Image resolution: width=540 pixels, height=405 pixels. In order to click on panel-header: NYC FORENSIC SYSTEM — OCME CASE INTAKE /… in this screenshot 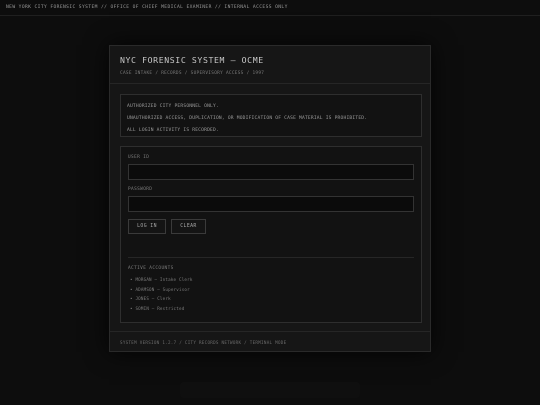, I will do `click(270, 65)`.